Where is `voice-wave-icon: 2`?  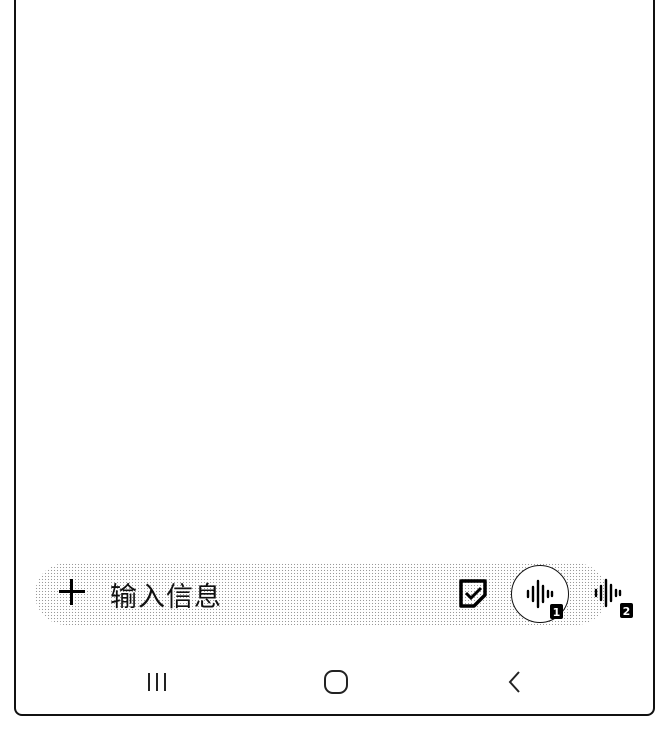 voice-wave-icon: 2 is located at coordinates (613, 598).